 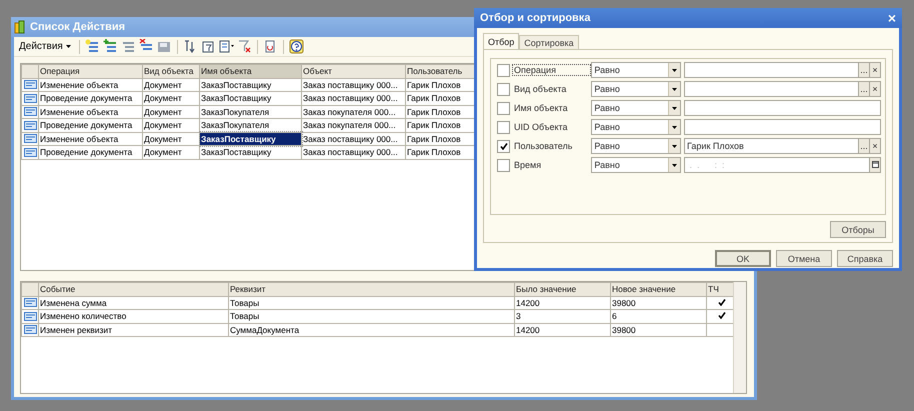 What do you see at coordinates (133, 329) in the screenshot?
I see `table-cell: Изменен реквизит` at bounding box center [133, 329].